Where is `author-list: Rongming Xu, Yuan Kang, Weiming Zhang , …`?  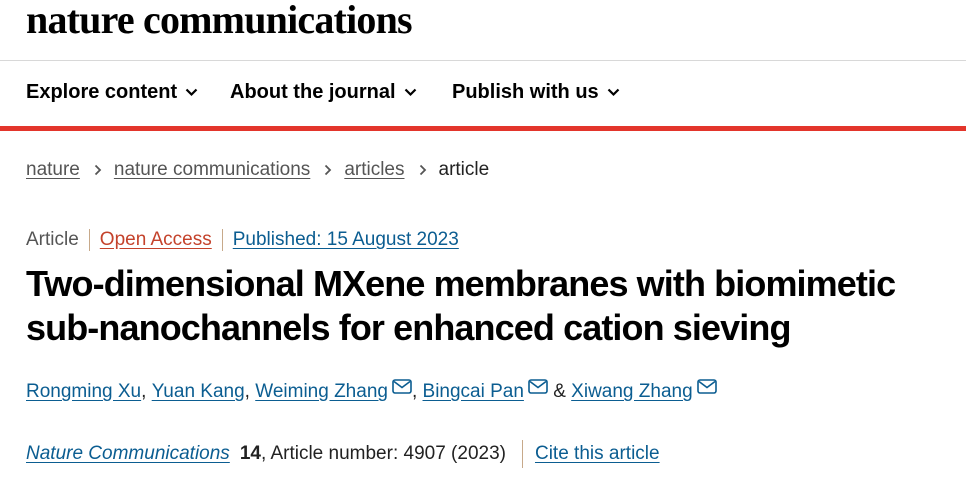 author-list: Rongming Xu, Yuan Kang, Weiming Zhang , … is located at coordinates (371, 390).